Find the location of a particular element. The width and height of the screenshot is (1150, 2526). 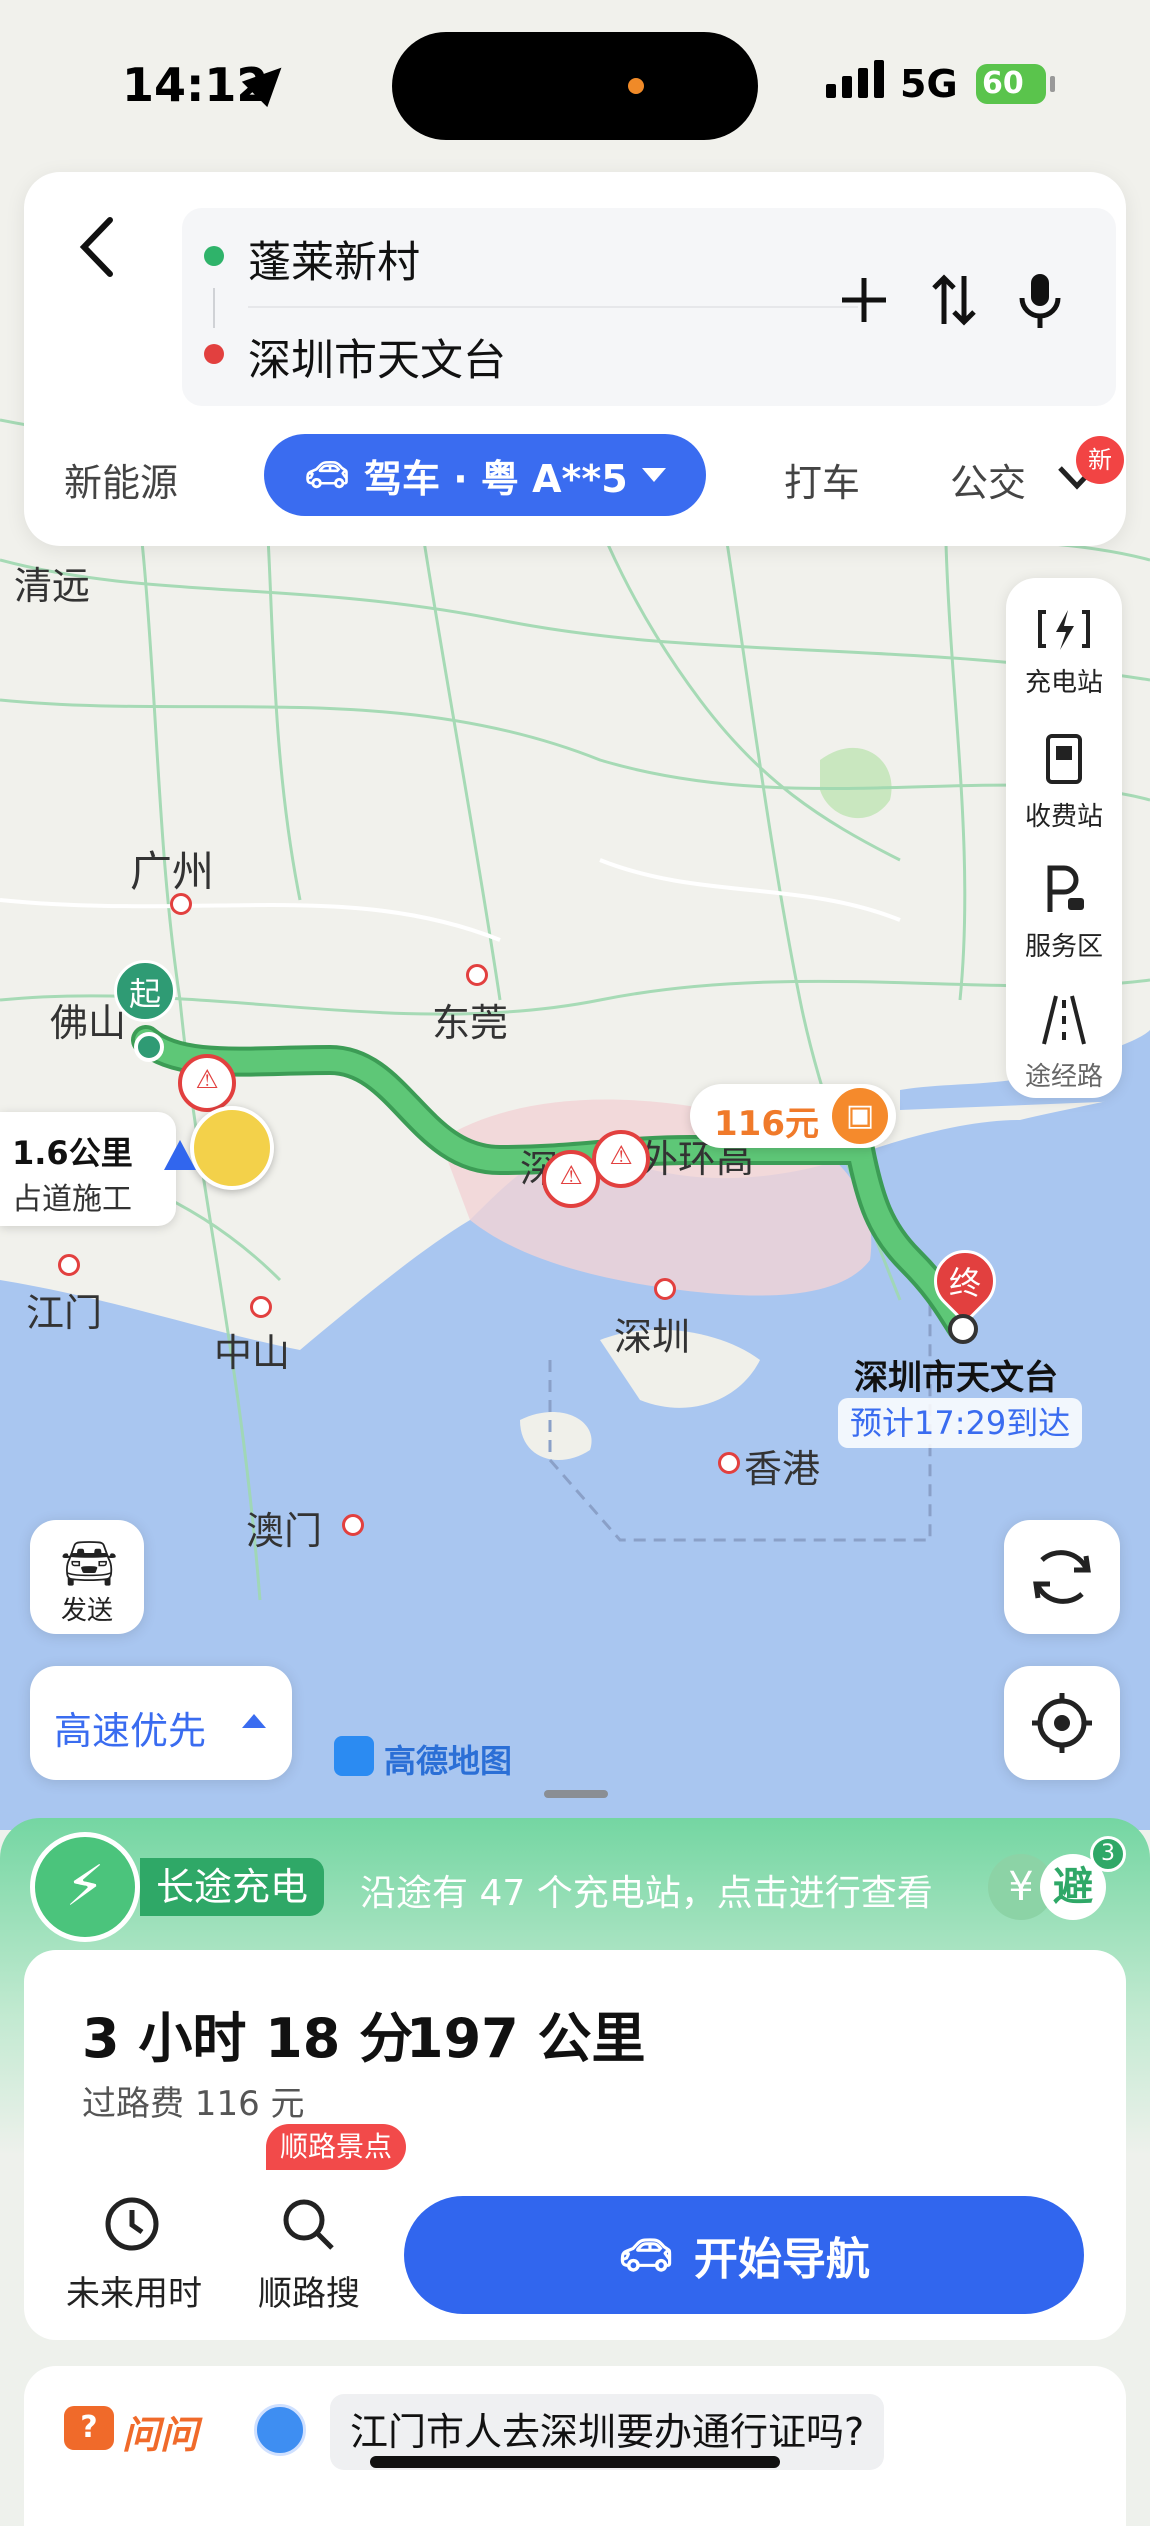

battery-tip is located at coordinates (1052, 84).